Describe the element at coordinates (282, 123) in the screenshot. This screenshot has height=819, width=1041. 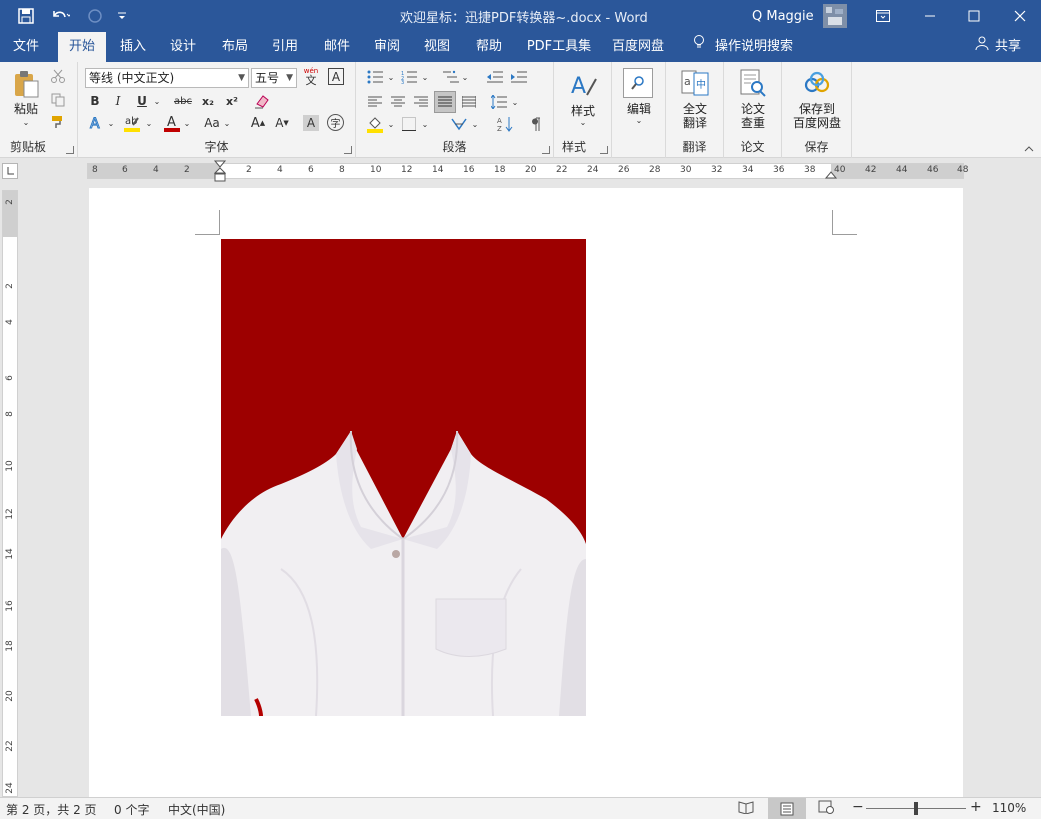
I see `shrink-font-button: A ▼` at that location.